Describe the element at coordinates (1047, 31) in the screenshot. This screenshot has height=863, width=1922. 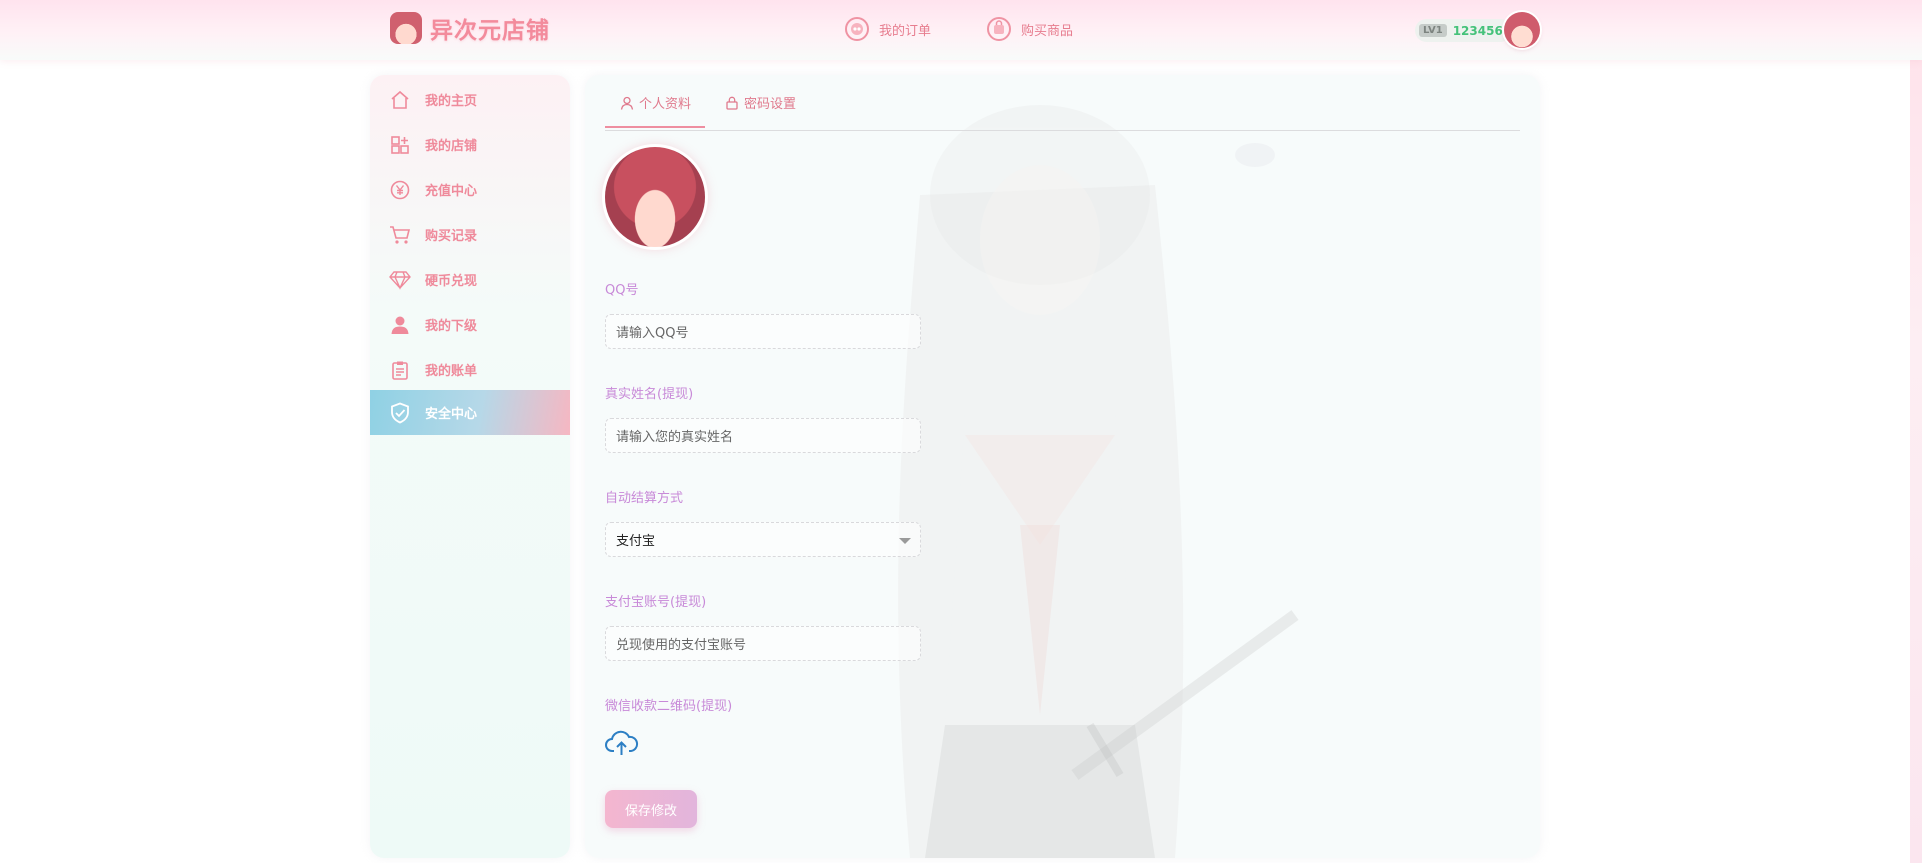
I see `nav-buy-label: 购买商品` at that location.